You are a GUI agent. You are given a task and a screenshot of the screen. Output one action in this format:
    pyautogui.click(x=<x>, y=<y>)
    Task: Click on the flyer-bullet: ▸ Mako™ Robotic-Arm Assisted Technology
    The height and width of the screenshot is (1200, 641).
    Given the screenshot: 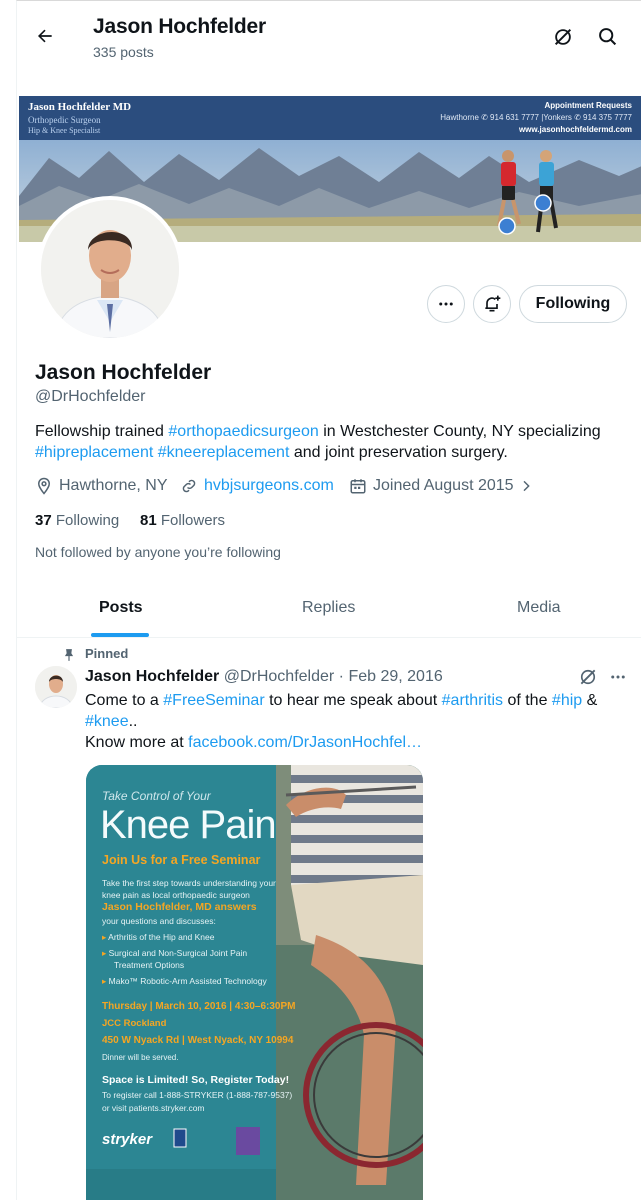 What is the action you would take?
    pyautogui.click(x=184, y=981)
    